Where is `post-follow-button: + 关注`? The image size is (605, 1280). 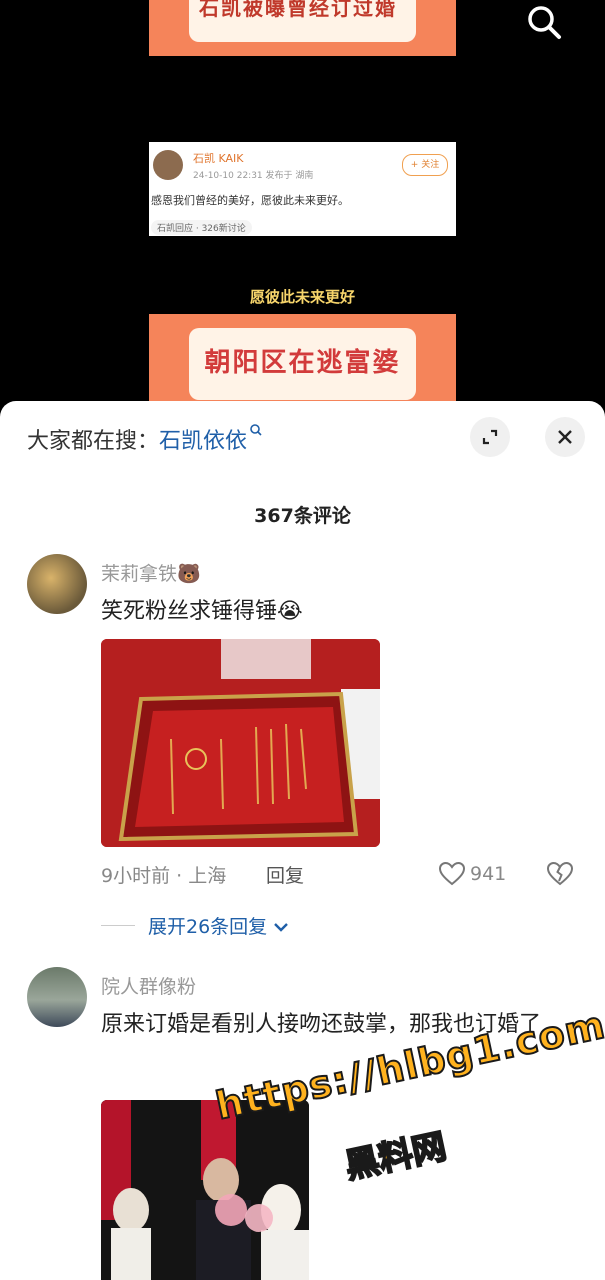
post-follow-button: + 关注 is located at coordinates (425, 165).